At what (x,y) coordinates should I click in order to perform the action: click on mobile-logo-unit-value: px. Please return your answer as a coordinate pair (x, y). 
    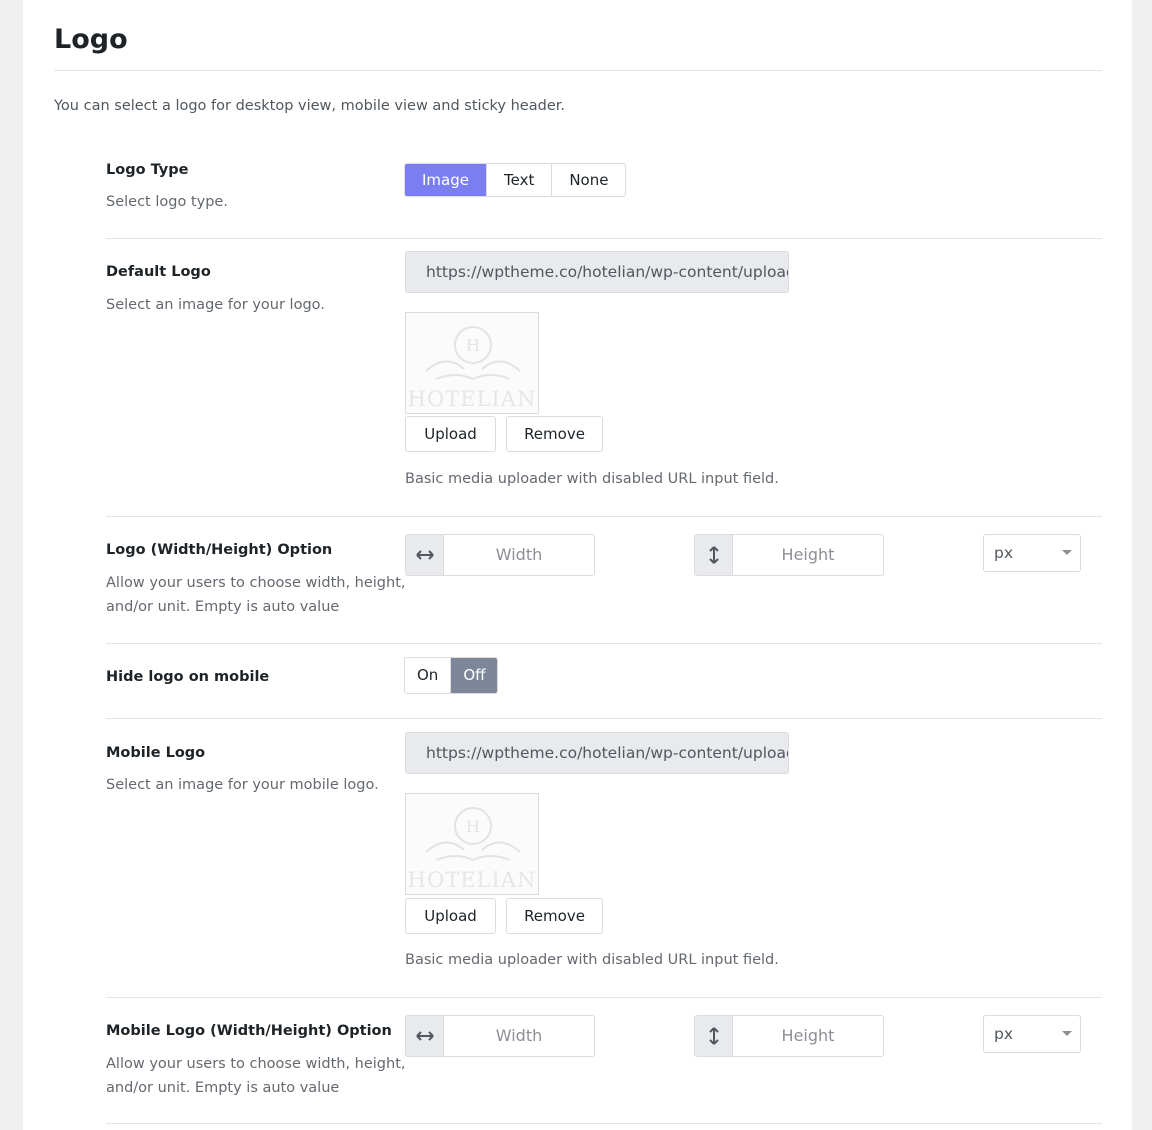
    Looking at the image, I should click on (1004, 1034).